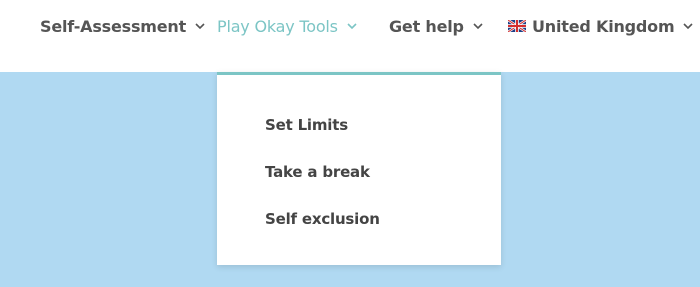 The width and height of the screenshot is (700, 287). I want to click on dropdown-accent-bar, so click(359, 73).